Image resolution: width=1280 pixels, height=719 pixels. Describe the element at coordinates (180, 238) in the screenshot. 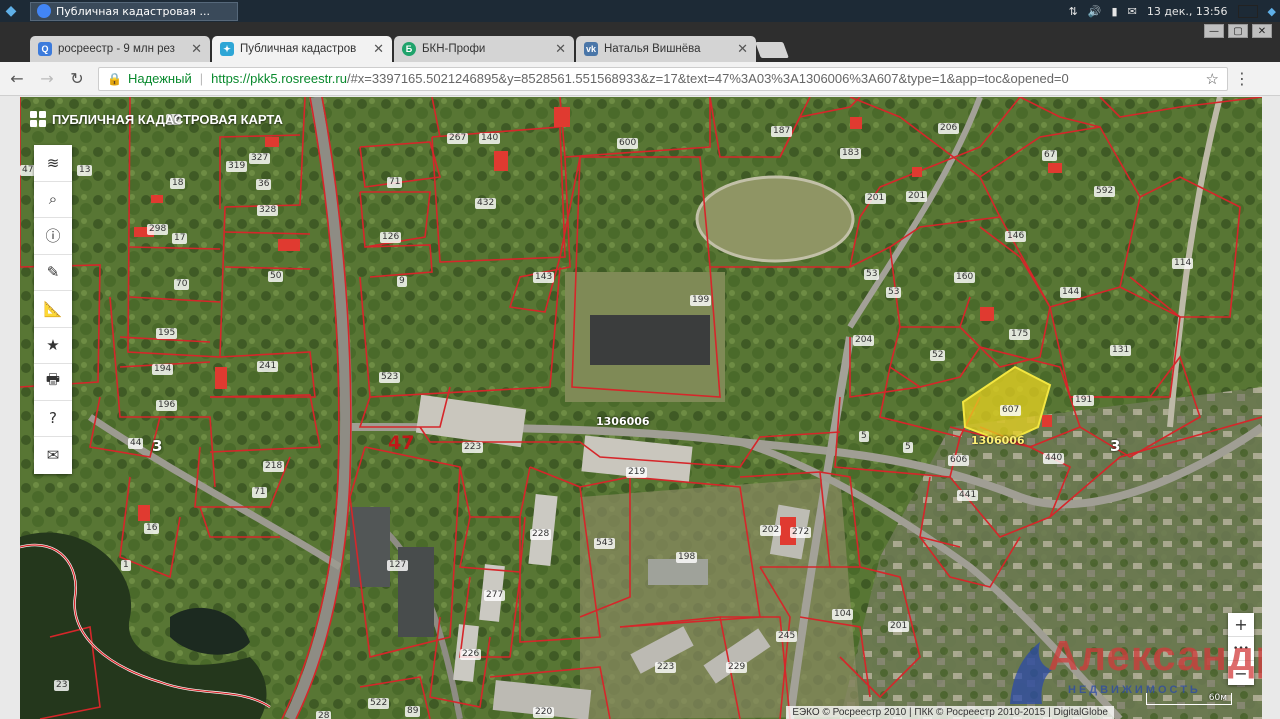

I see `plot-label: 17` at that location.